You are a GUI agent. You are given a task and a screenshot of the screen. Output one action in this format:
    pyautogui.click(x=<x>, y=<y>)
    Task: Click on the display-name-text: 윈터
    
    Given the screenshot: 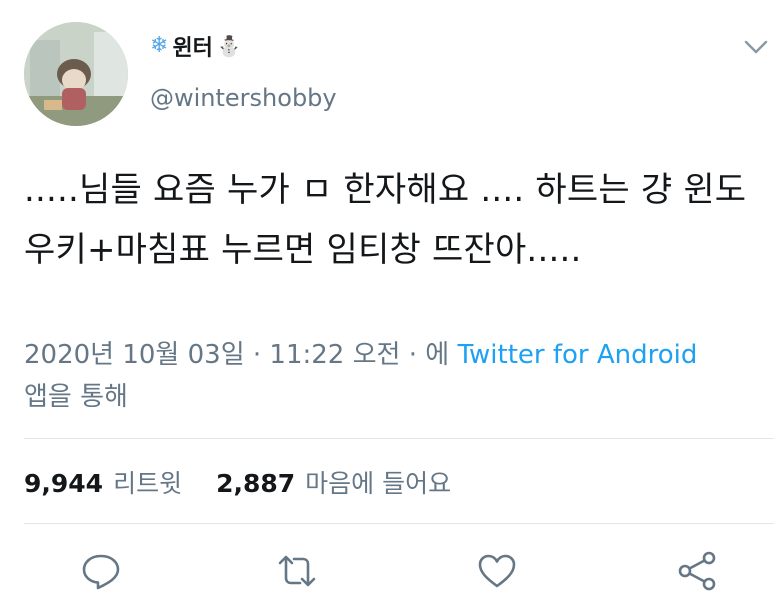 What is the action you would take?
    pyautogui.click(x=192, y=48)
    